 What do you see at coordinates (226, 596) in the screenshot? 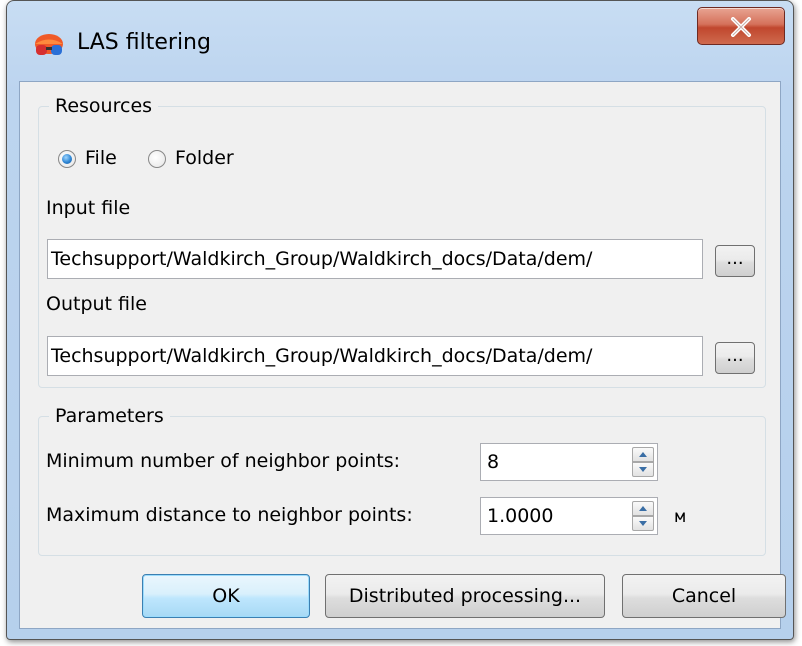
I see `ok-button: OK` at bounding box center [226, 596].